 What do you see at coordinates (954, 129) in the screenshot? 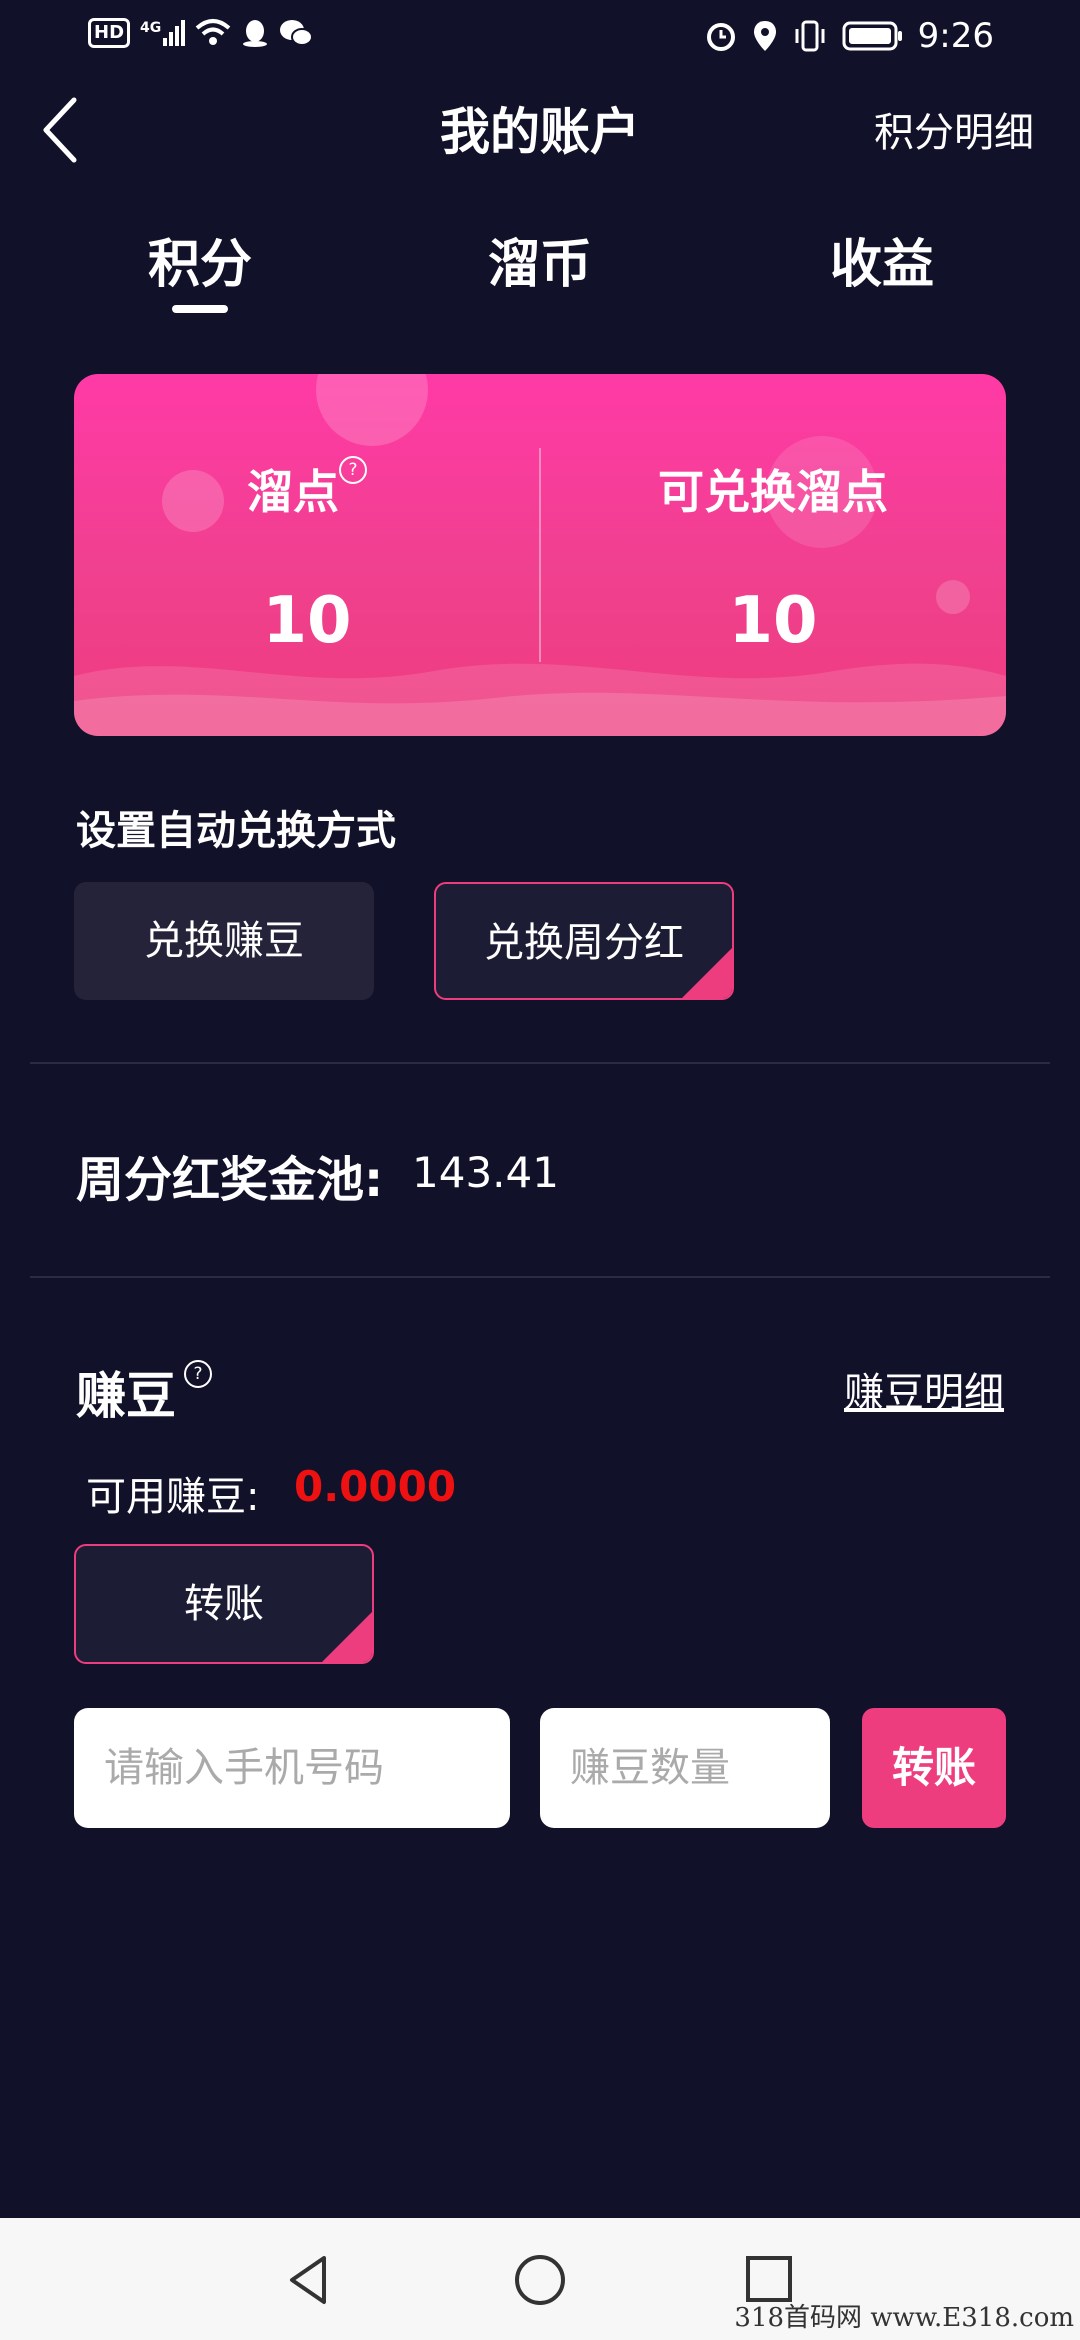
I see `points-detail-link: 积分明细` at bounding box center [954, 129].